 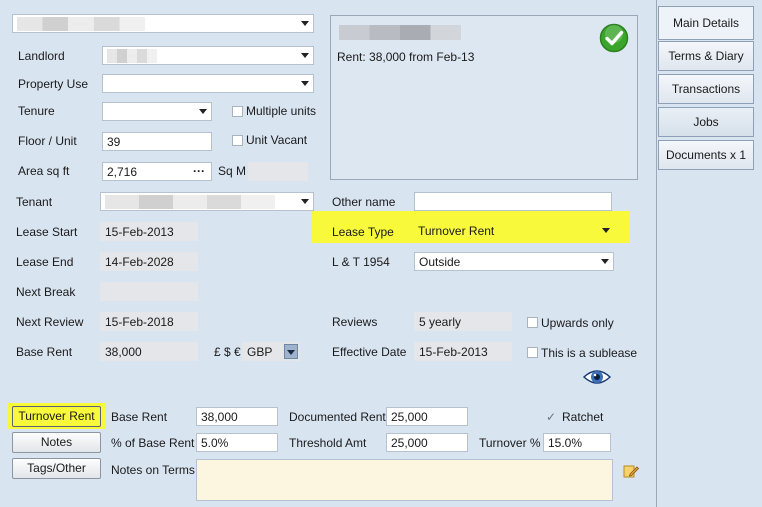 What do you see at coordinates (656, 253) in the screenshot?
I see `tab-strip-divider` at bounding box center [656, 253].